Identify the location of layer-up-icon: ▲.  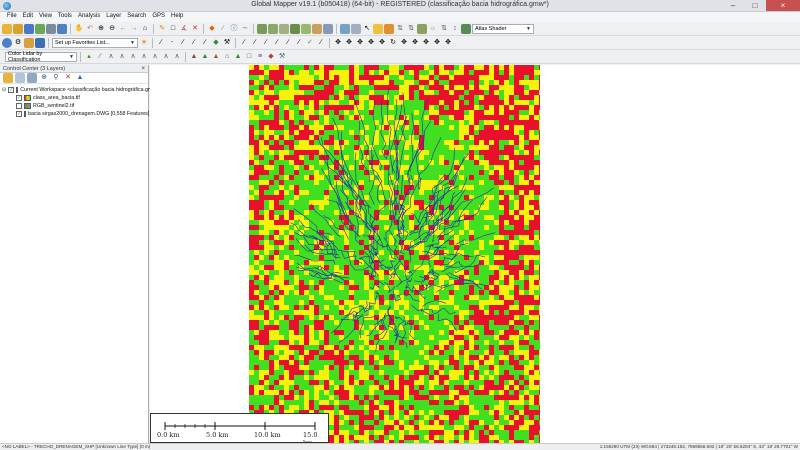
(80, 78).